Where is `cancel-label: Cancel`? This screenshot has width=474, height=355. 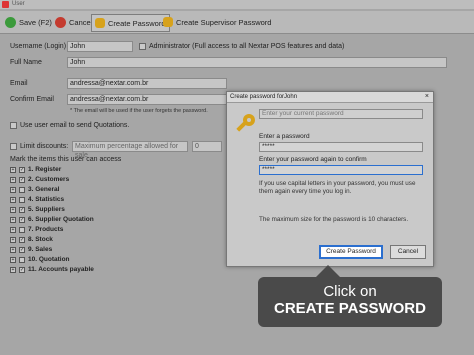
cancel-label: Cancel is located at coordinates (81, 22).